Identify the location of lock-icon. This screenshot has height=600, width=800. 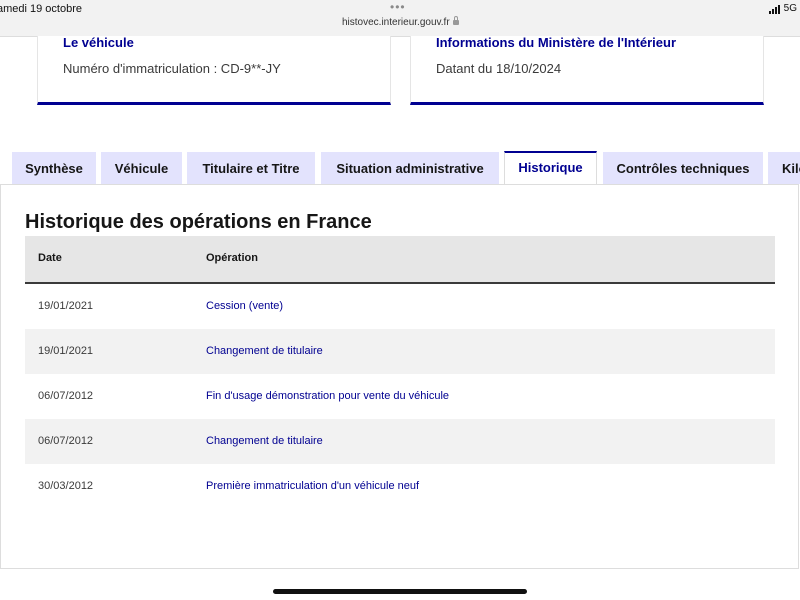
(455, 20).